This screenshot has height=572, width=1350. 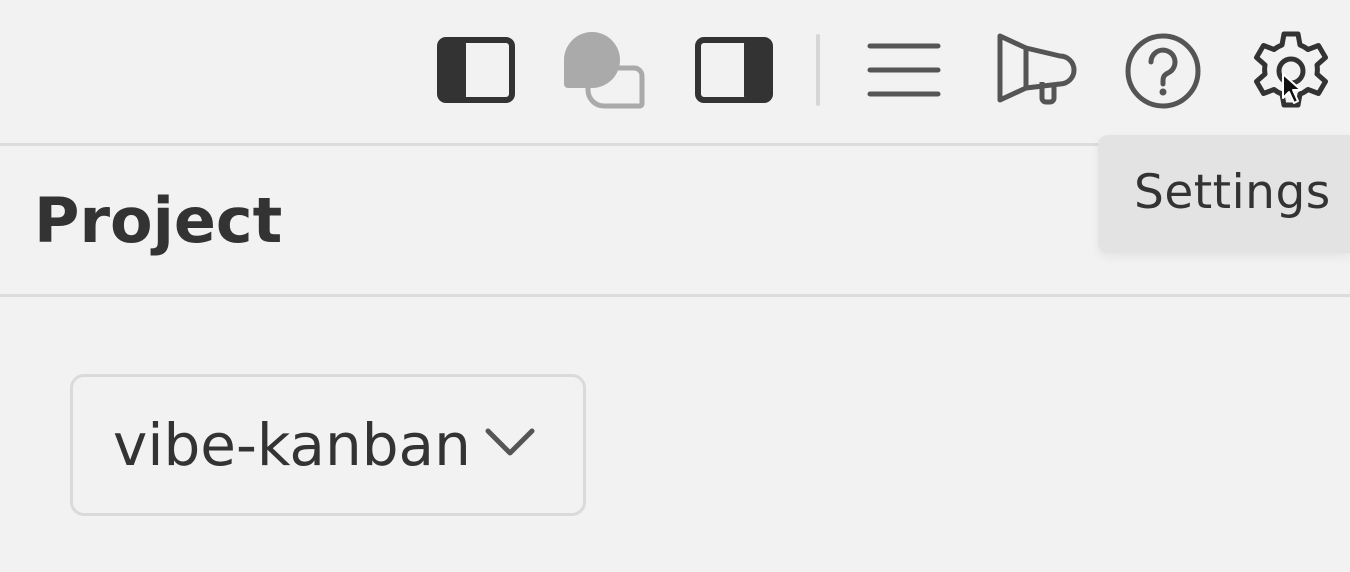 What do you see at coordinates (605, 72) in the screenshot?
I see `chat-icon` at bounding box center [605, 72].